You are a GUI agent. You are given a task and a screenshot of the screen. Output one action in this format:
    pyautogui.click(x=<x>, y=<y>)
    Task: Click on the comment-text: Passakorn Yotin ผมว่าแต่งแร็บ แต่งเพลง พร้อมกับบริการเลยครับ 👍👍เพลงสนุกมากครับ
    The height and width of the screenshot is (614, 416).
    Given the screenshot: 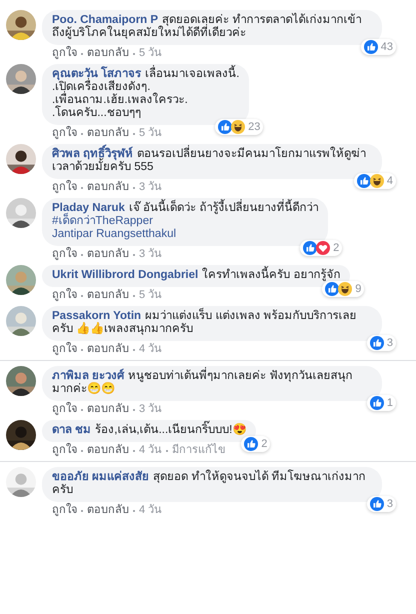 What is the action you would take?
    pyautogui.click(x=212, y=323)
    